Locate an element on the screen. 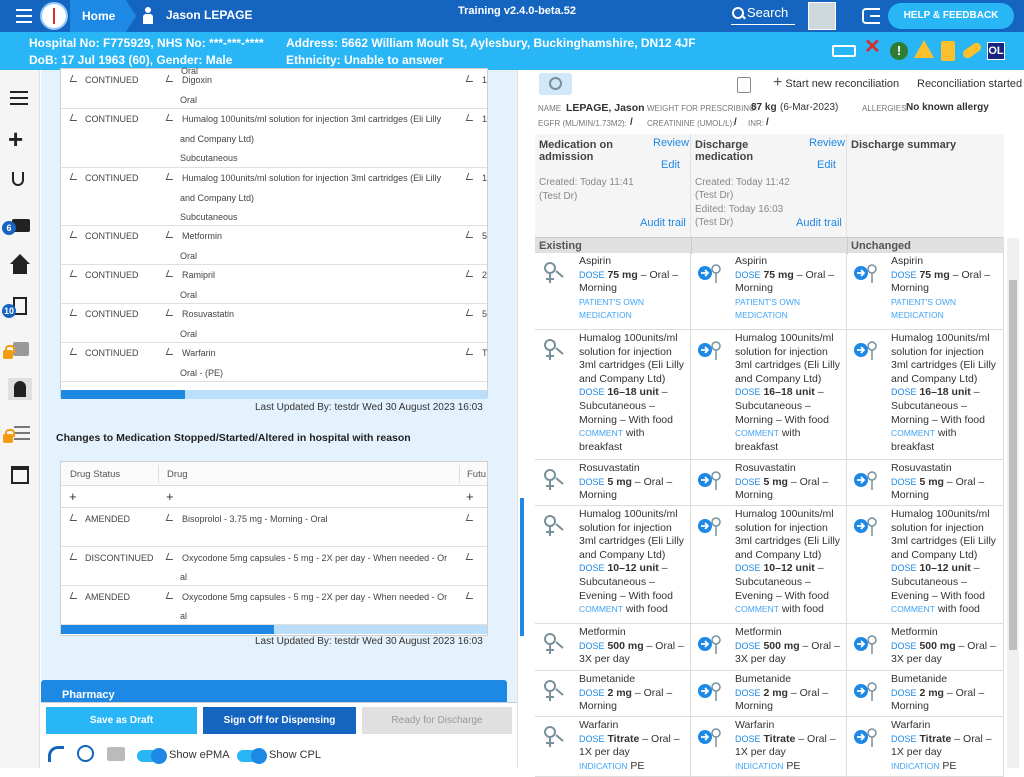 Image resolution: width=1024 pixels, height=777 pixels. horizontal-scrollbar is located at coordinates (274, 394).